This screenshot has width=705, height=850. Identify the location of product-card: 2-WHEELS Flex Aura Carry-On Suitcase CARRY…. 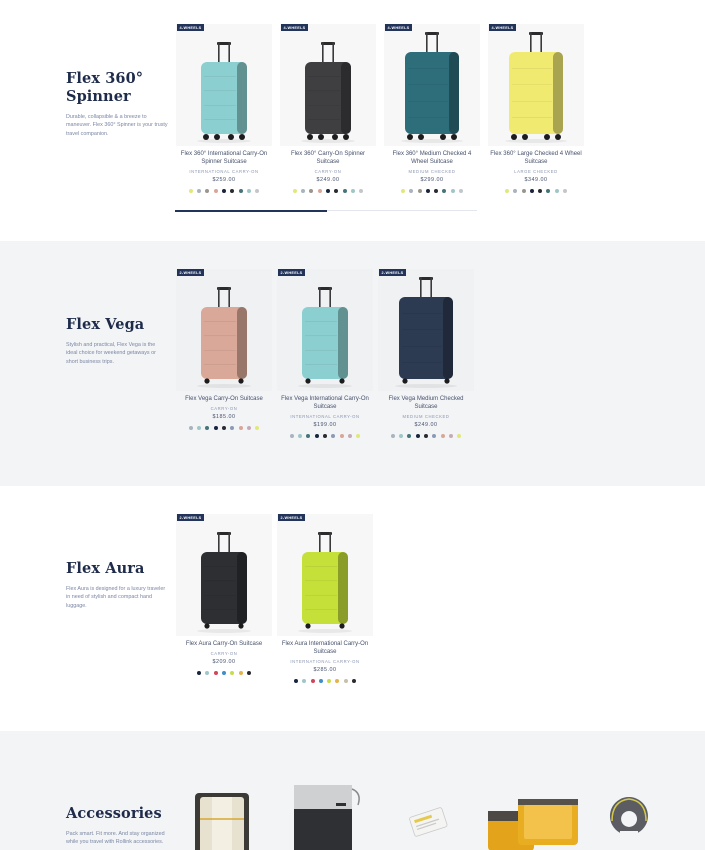
(224, 594).